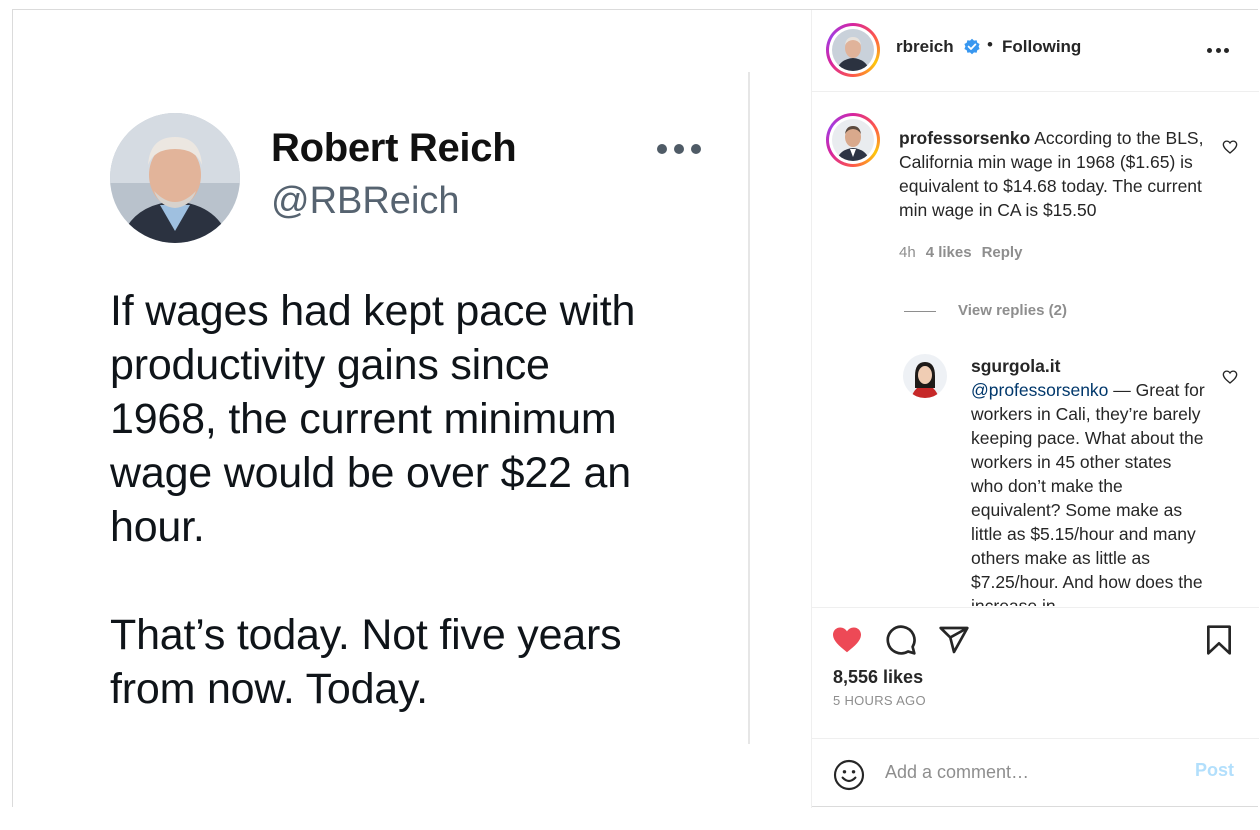 This screenshot has height=830, width=1260. What do you see at coordinates (679, 149) in the screenshot?
I see `tweet-more-icon` at bounding box center [679, 149].